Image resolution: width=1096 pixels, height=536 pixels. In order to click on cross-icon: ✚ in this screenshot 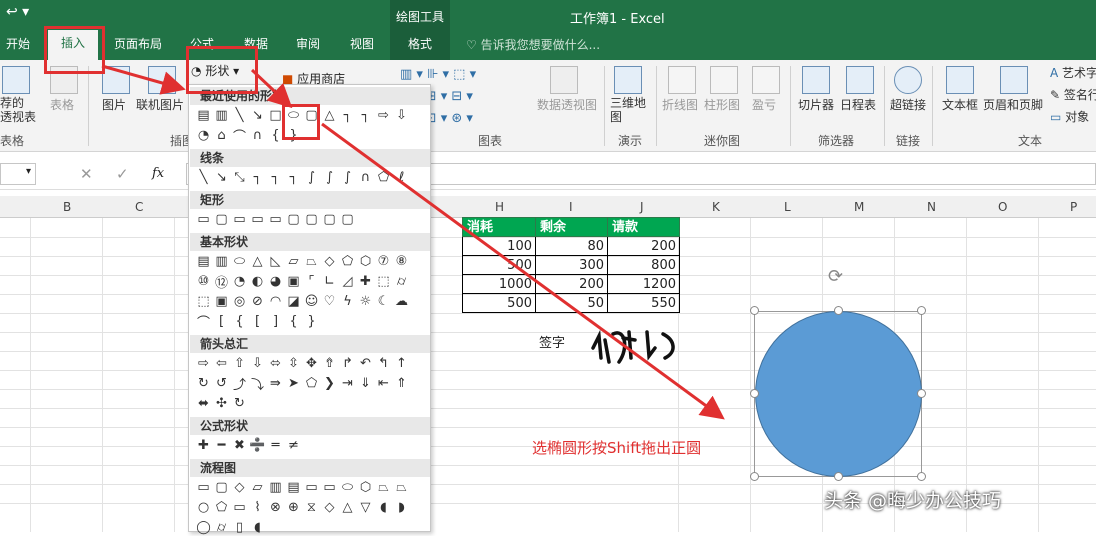, I will do `click(365, 281)`.